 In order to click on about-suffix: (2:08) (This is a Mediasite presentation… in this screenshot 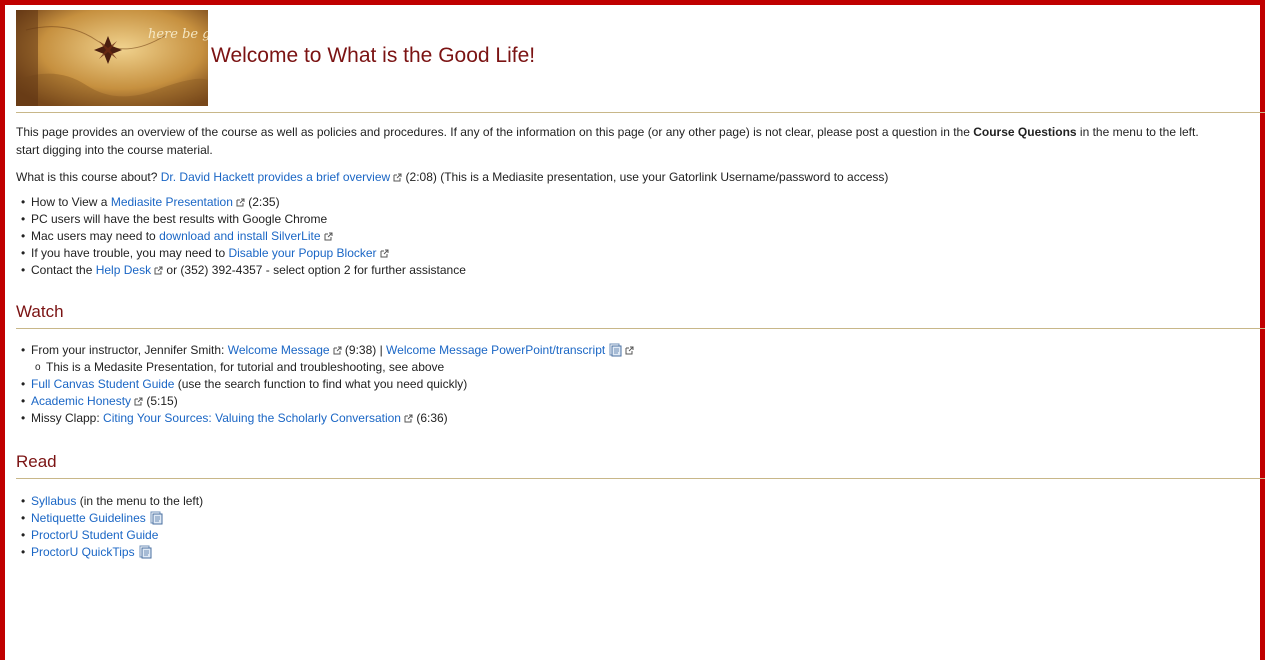, I will do `click(645, 177)`.